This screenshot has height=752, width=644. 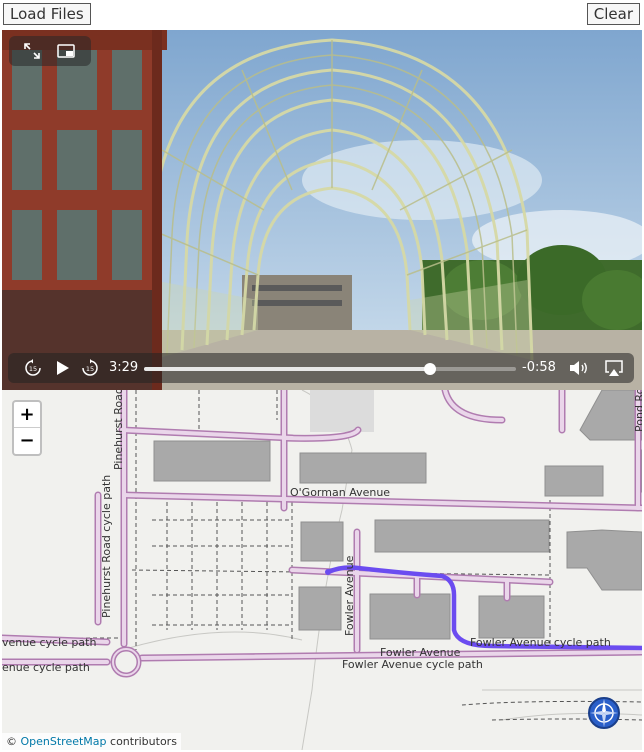 I want to click on zoom-control: + −, so click(x=27, y=428).